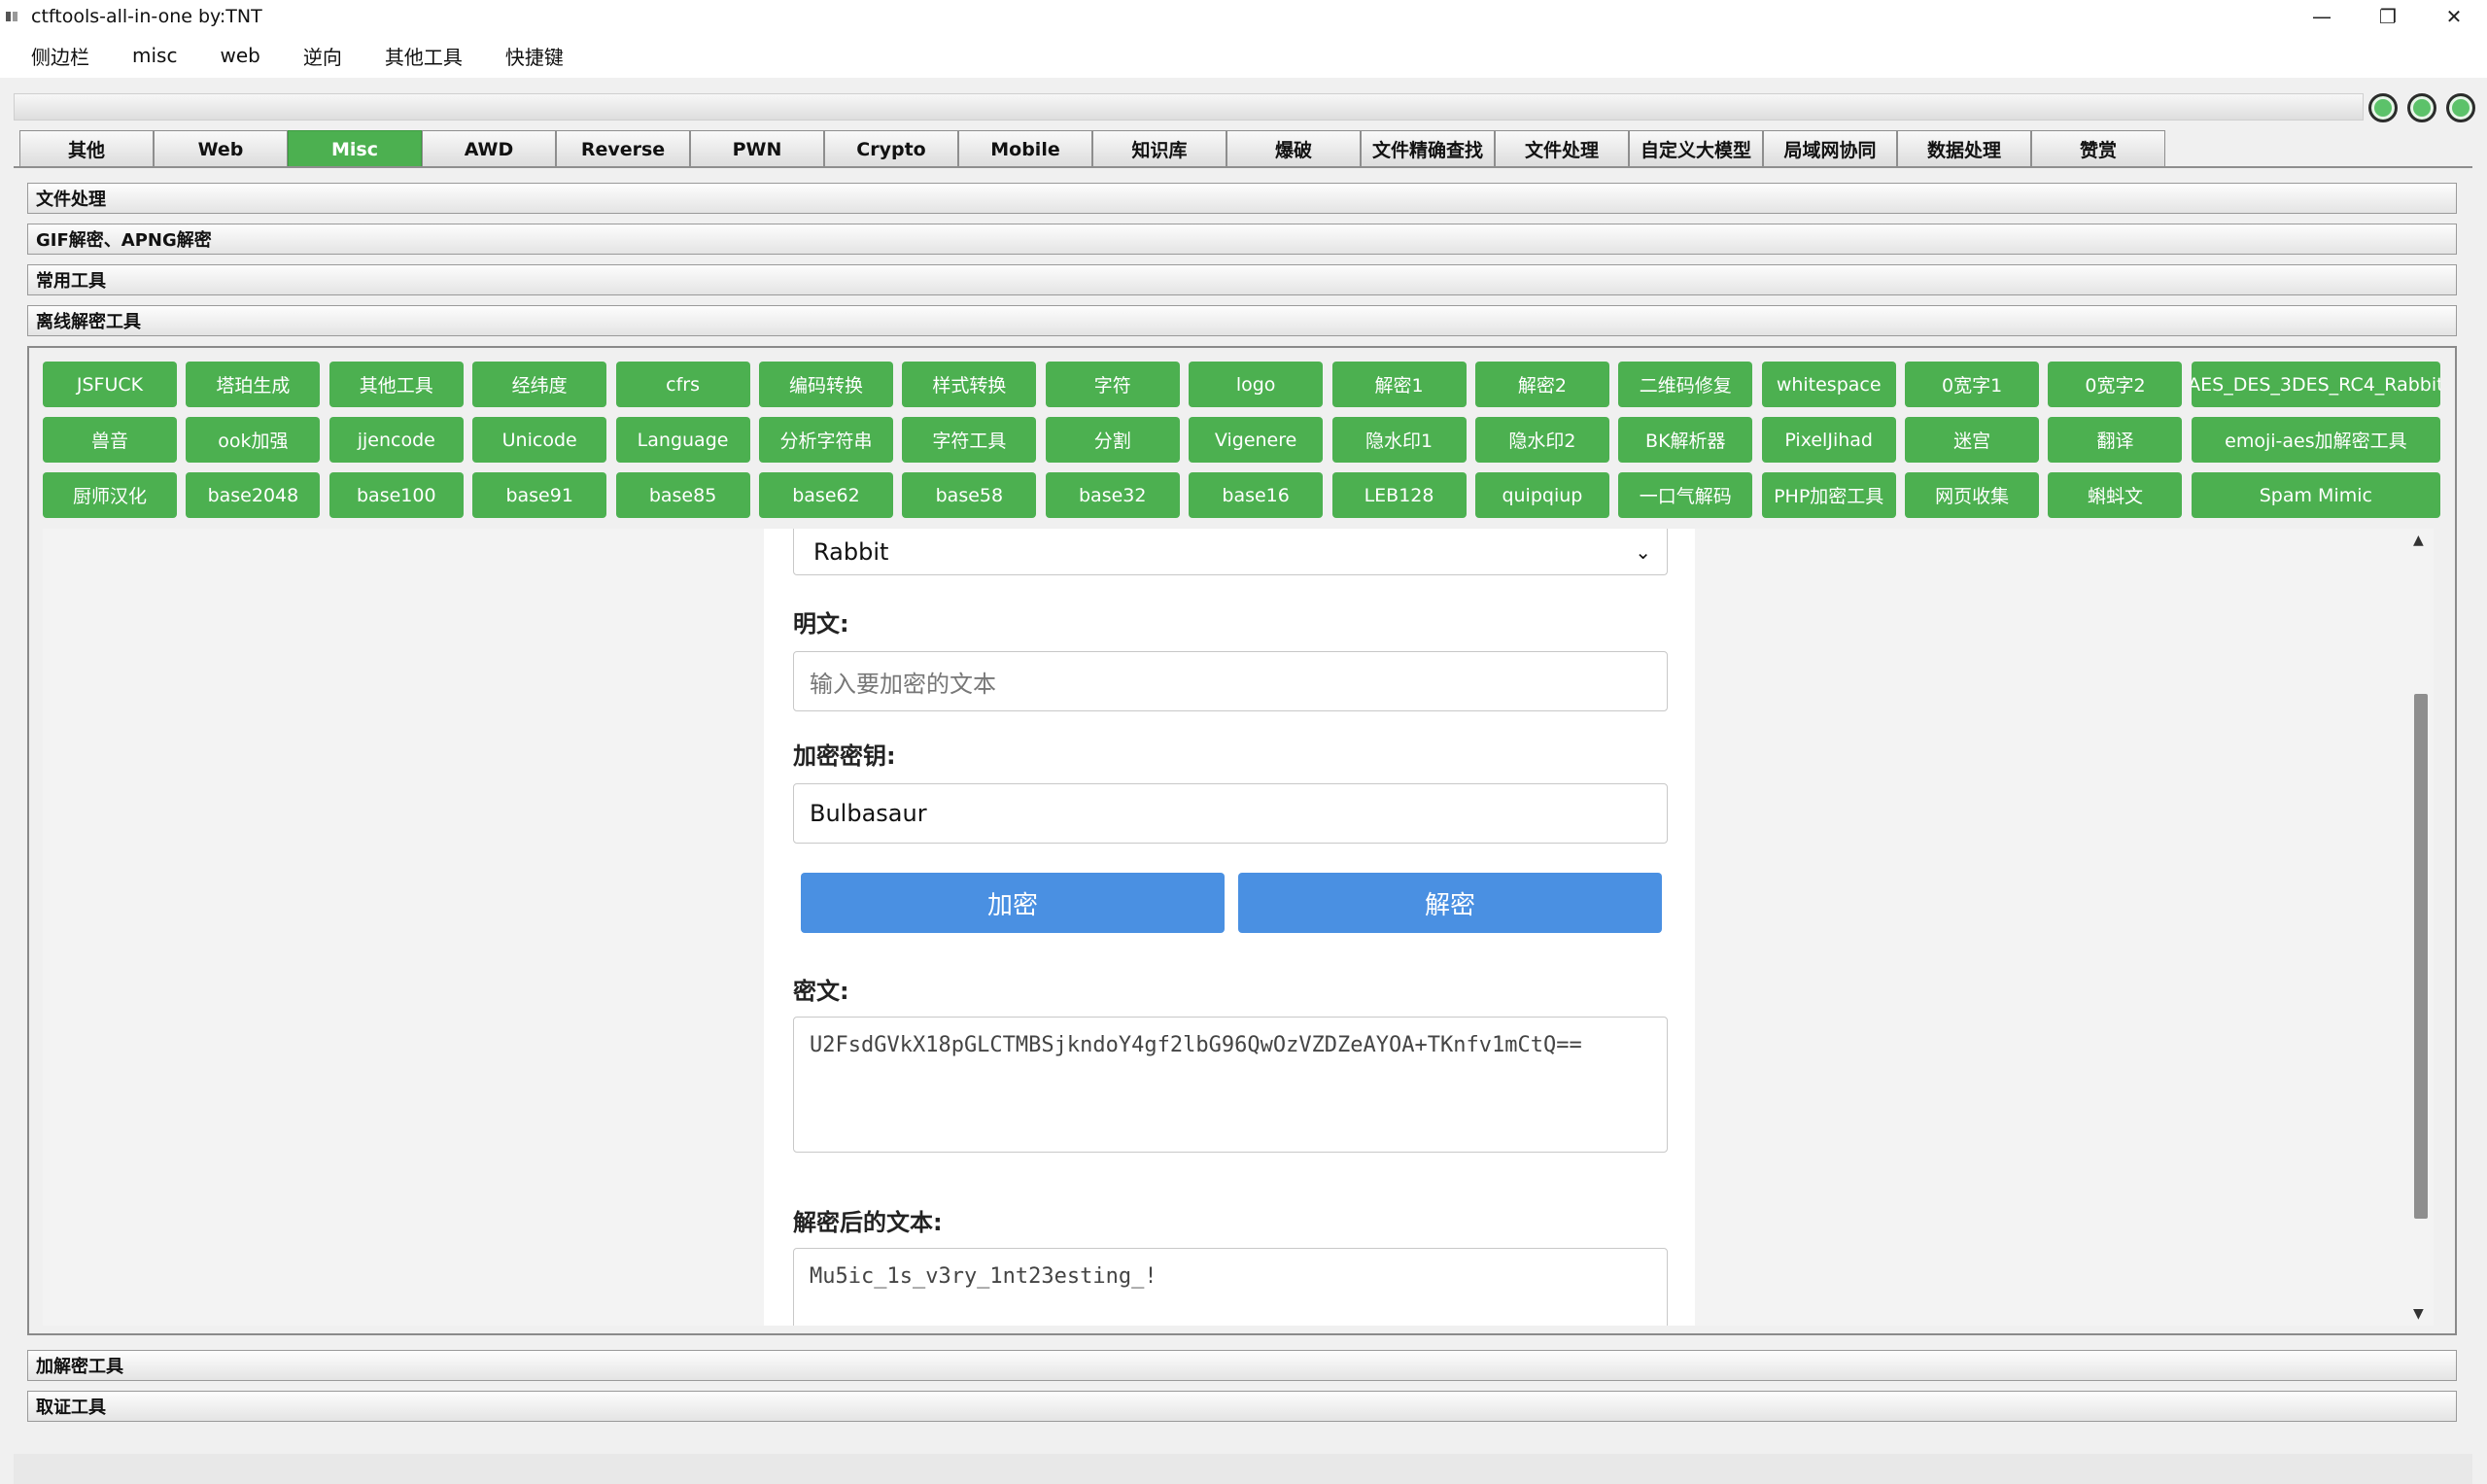  I want to click on tool-button: 字符工具, so click(970, 440).